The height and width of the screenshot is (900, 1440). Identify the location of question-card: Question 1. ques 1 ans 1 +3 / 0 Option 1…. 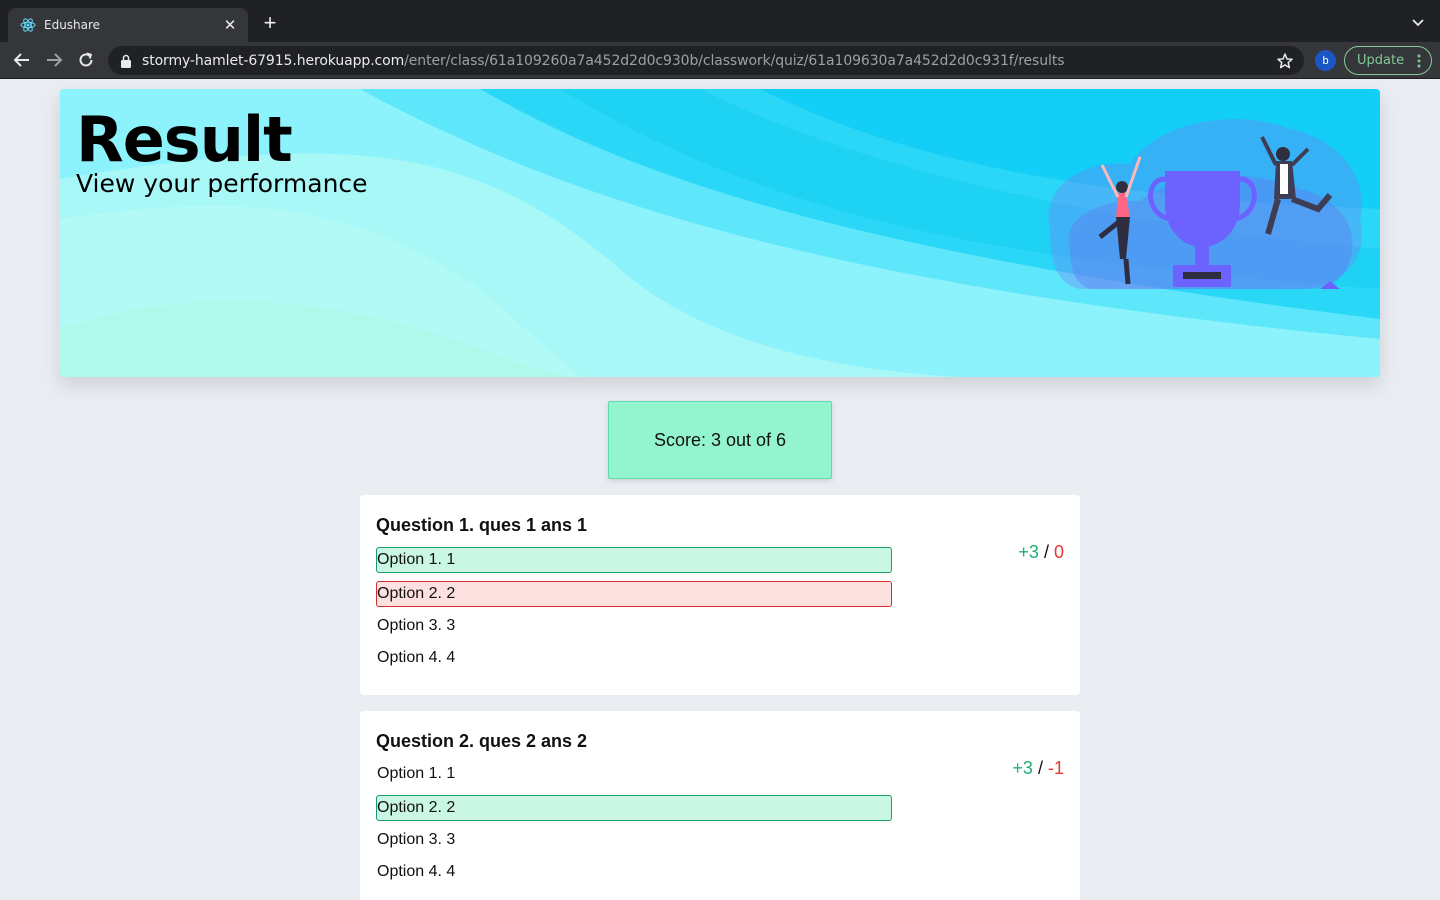
(720, 595).